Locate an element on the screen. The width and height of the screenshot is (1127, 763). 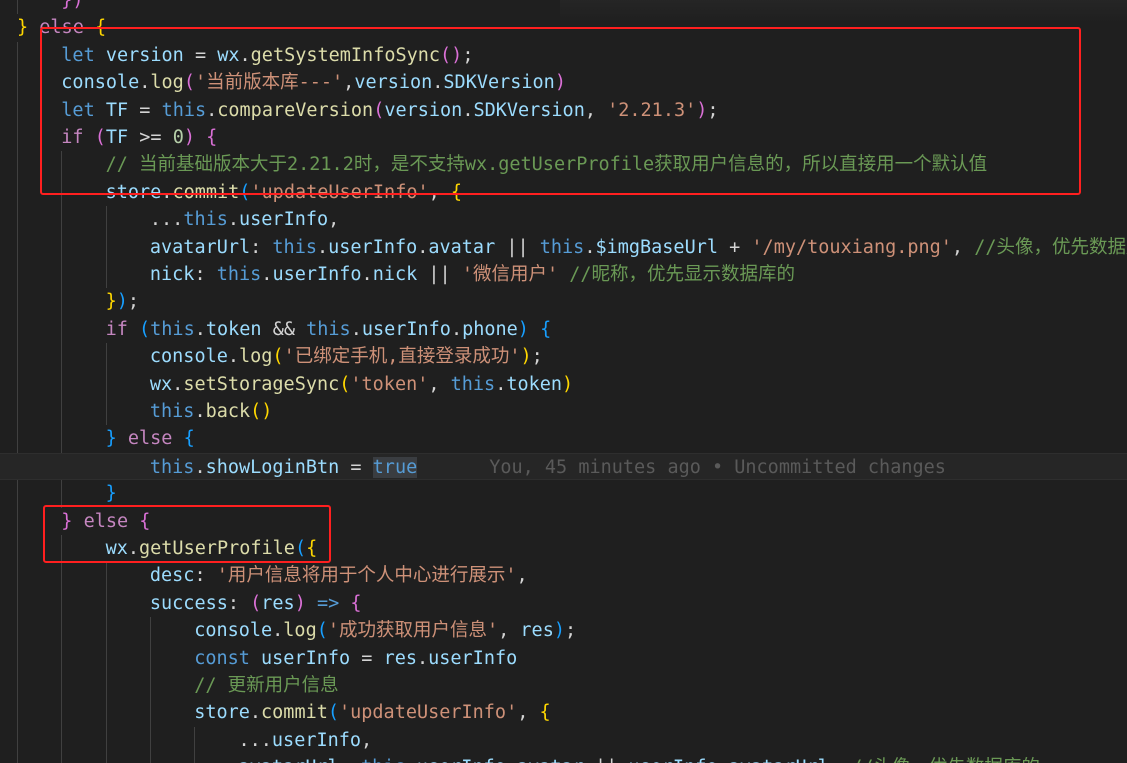
code-token: '/my/touxiang.png' is located at coordinates (851, 247).